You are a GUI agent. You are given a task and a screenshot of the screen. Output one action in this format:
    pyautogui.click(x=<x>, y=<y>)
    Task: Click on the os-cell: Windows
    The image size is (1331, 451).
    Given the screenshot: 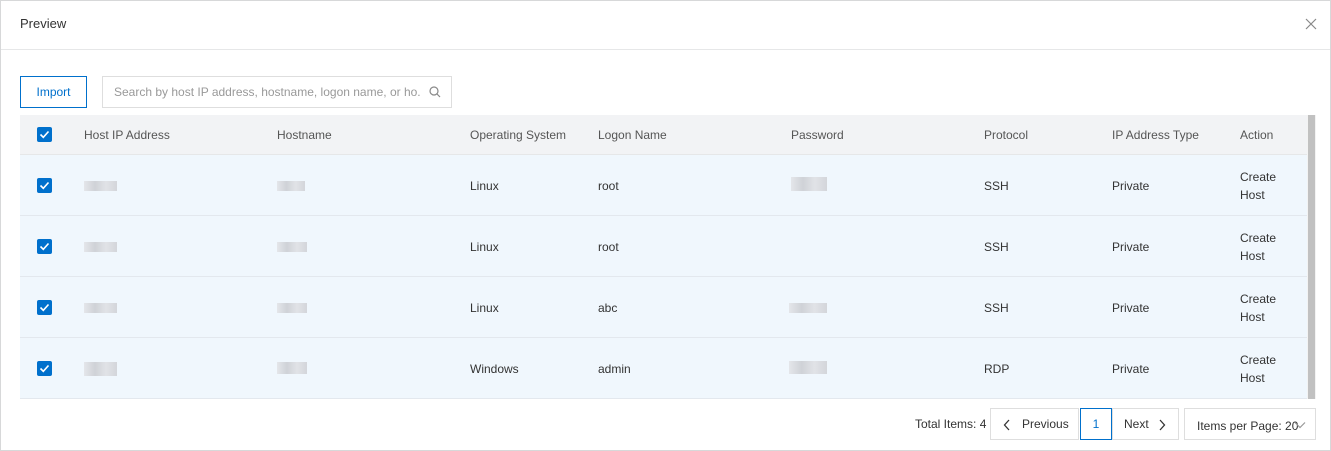 What is the action you would take?
    pyautogui.click(x=494, y=369)
    